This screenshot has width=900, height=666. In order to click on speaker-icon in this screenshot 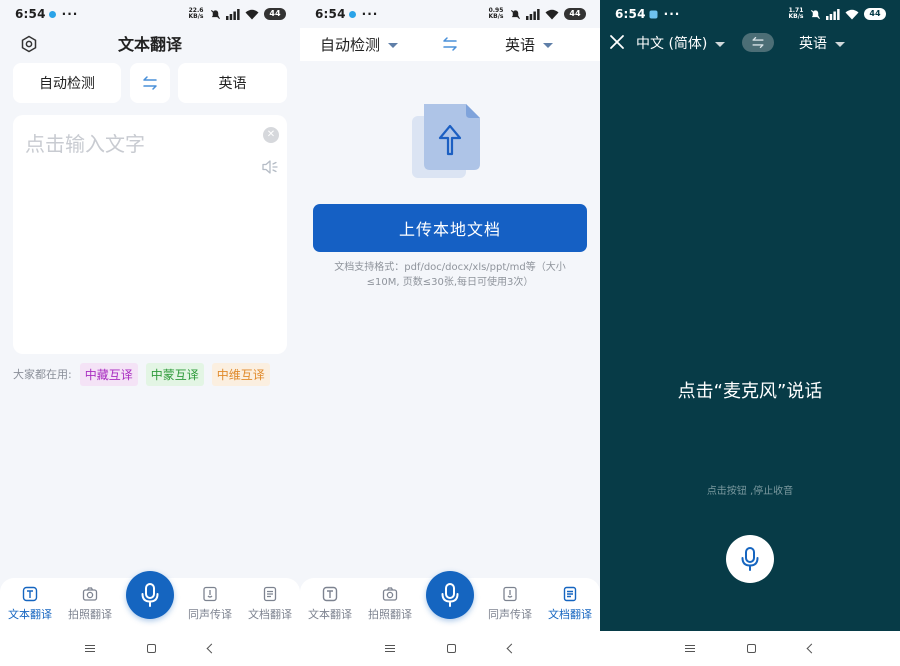, I will do `click(270, 167)`.